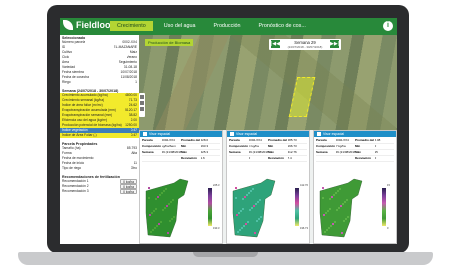  What do you see at coordinates (216, 228) in the screenshot?
I see `color-scale-min: 193.3` at bounding box center [216, 228].